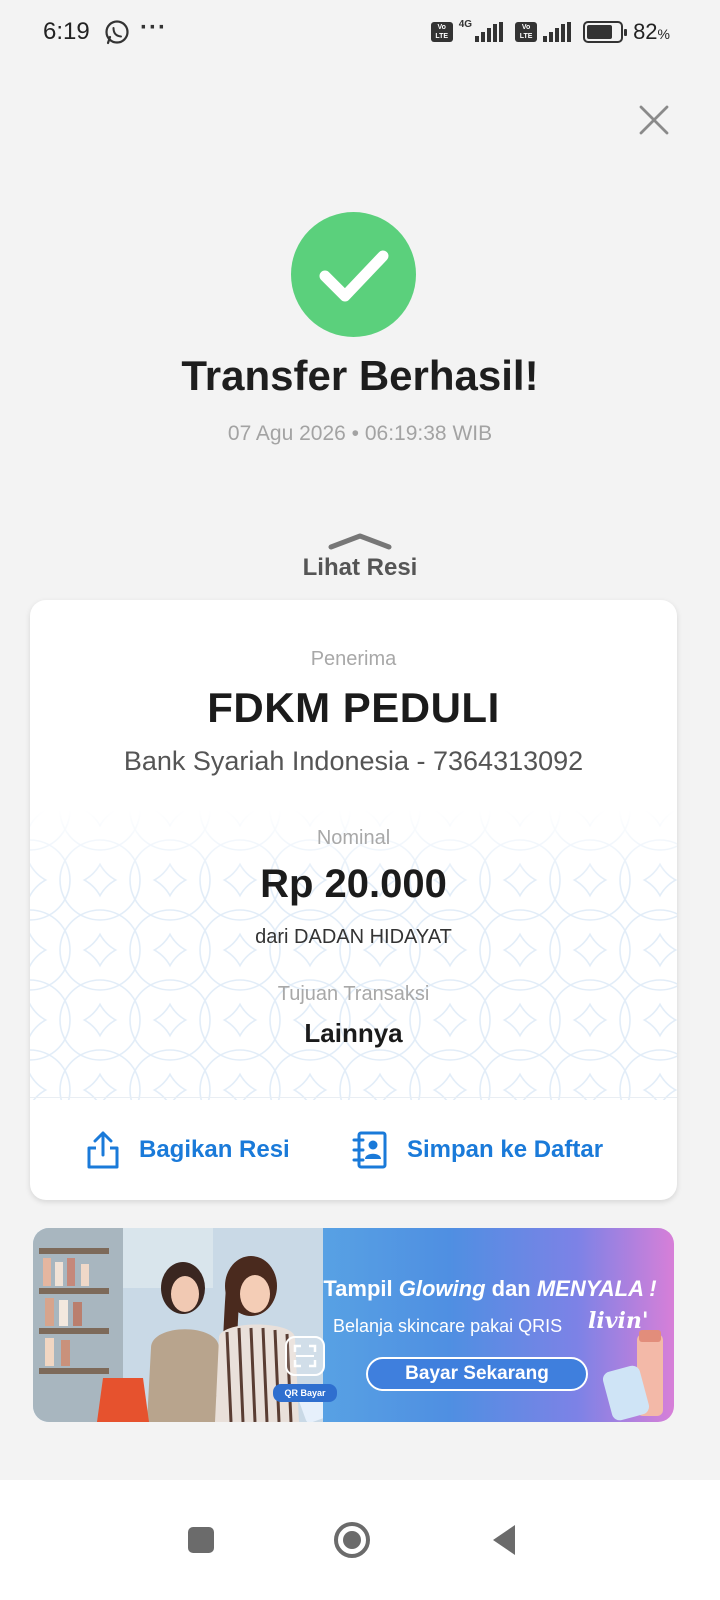 This screenshot has height=1600, width=720. Describe the element at coordinates (66, 31) in the screenshot. I see `status-time: 6:19` at that location.